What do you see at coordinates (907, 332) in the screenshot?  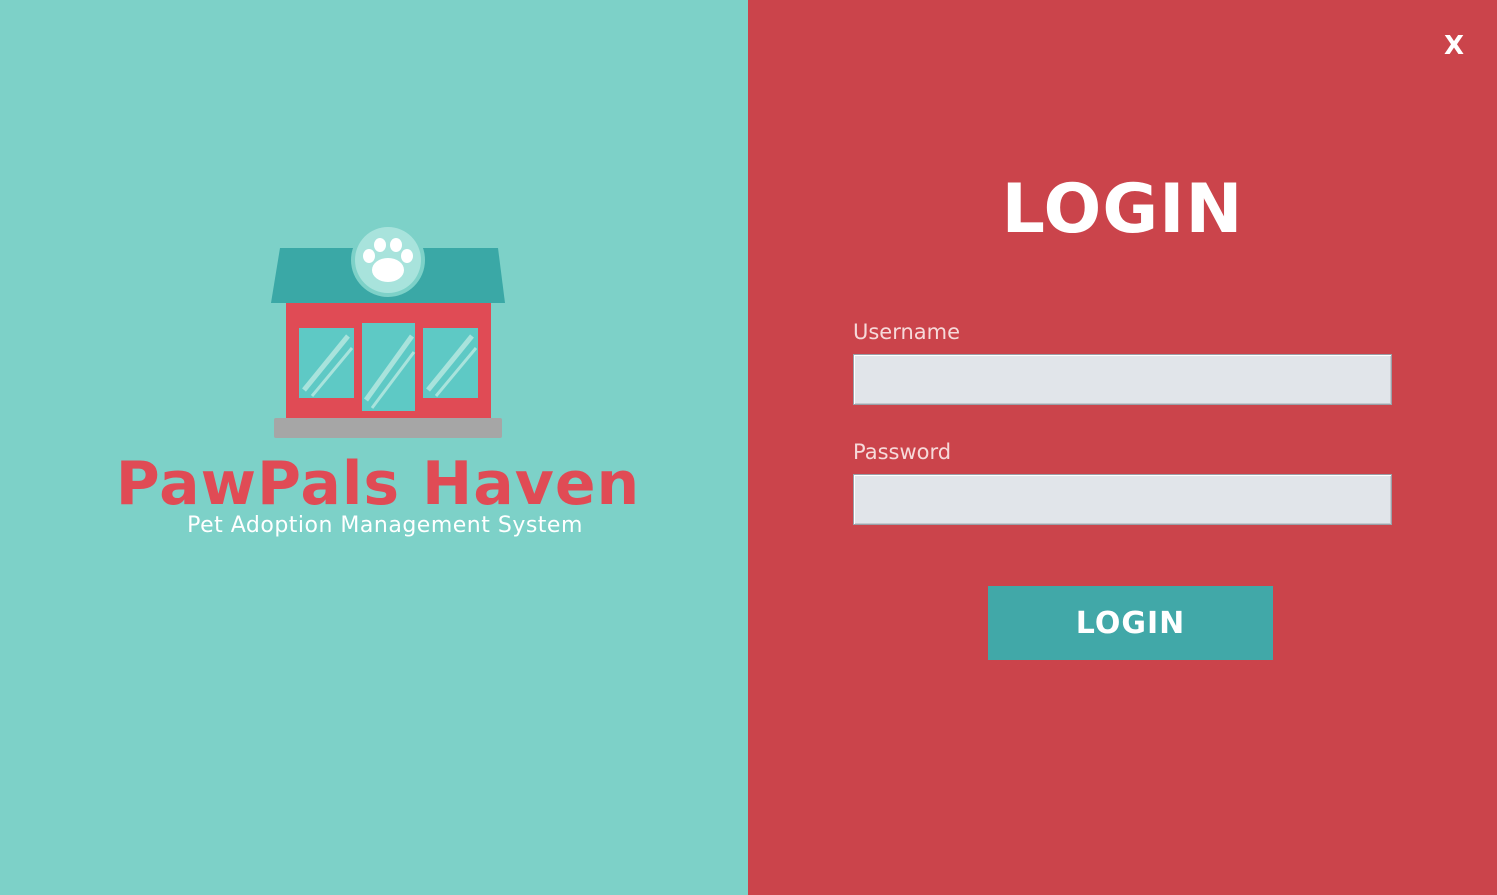 I see `username-label: Username` at bounding box center [907, 332].